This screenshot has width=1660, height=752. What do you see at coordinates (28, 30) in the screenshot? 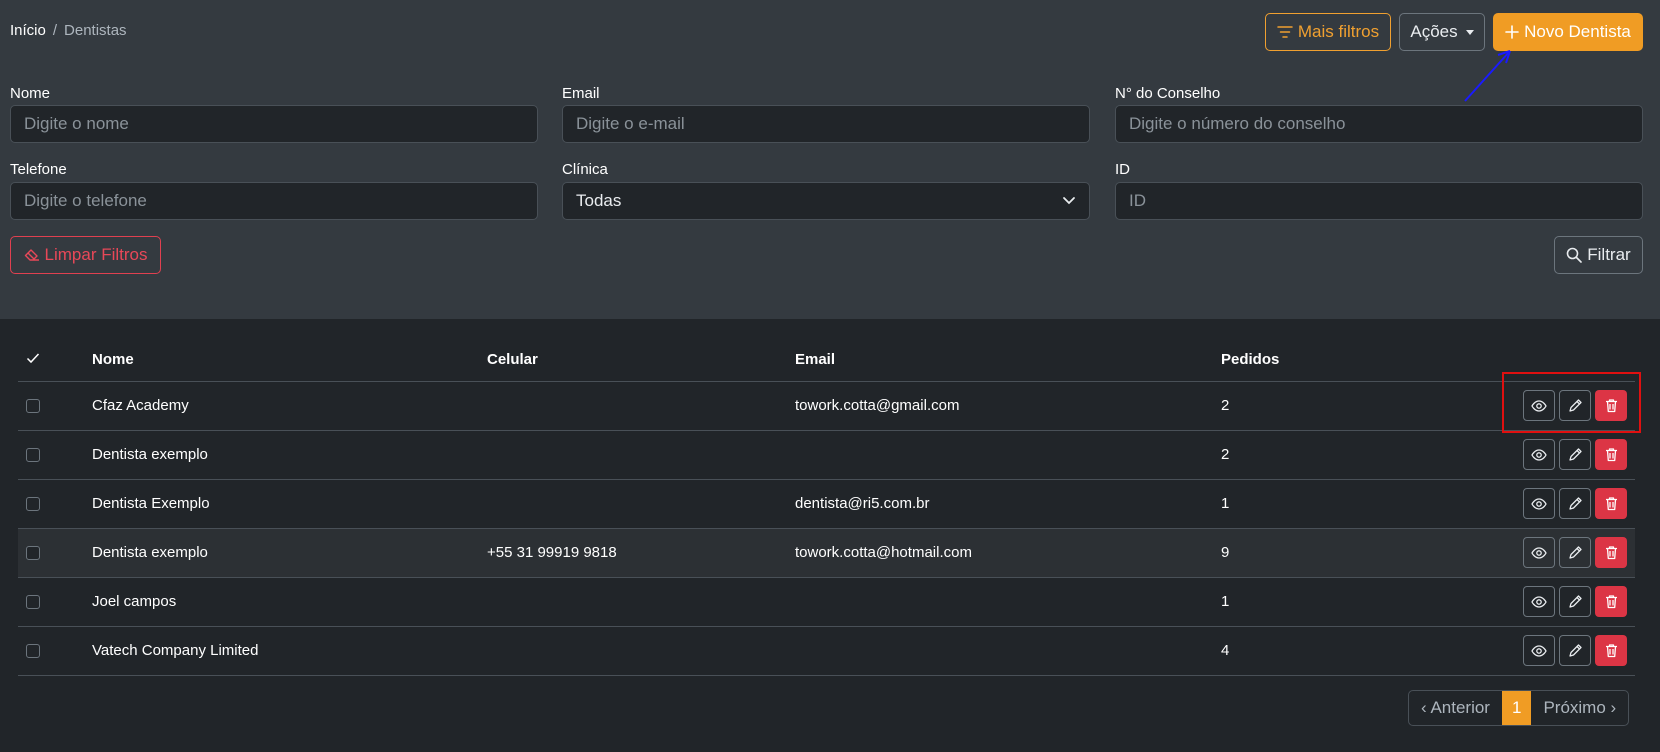
I see `breadcrumb-home: Início` at bounding box center [28, 30].